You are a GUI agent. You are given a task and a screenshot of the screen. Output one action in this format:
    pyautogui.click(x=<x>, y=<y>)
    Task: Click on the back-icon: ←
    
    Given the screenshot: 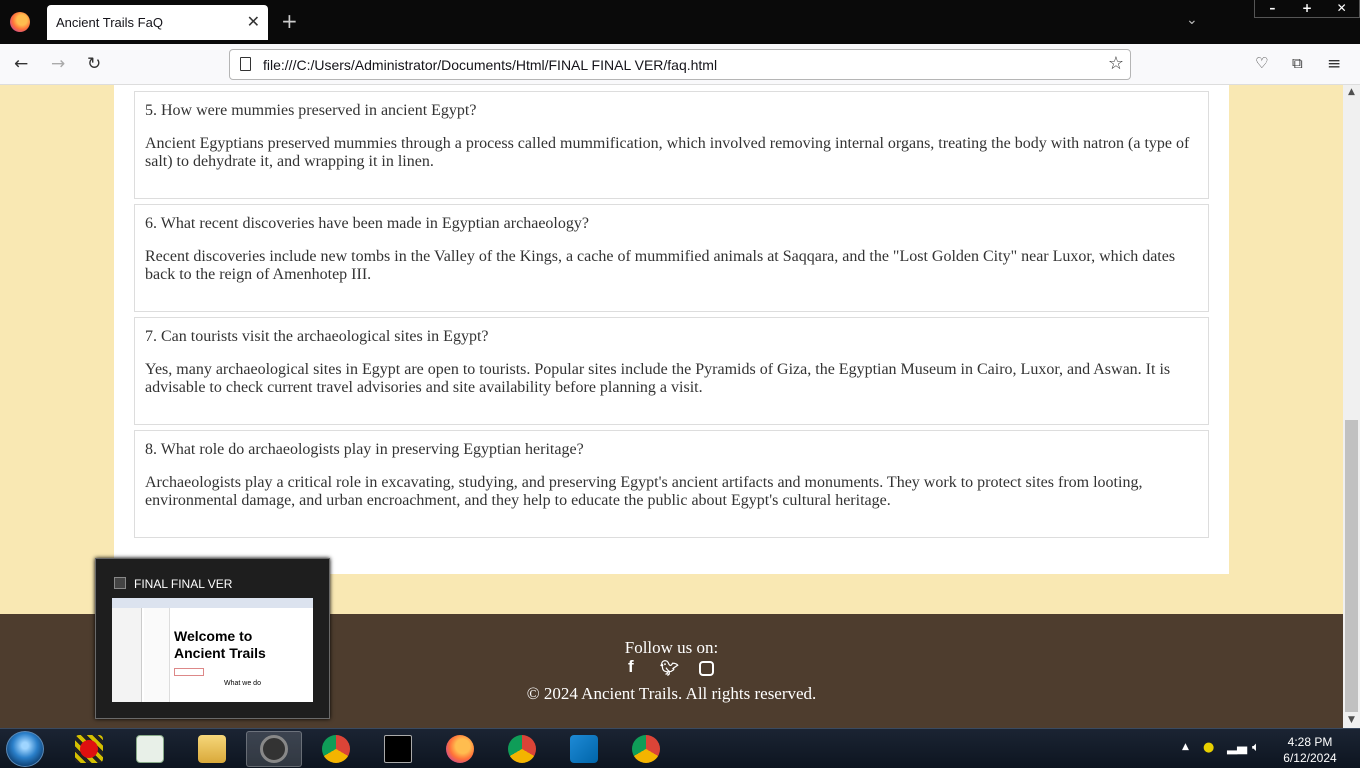 What is the action you would take?
    pyautogui.click(x=21, y=64)
    